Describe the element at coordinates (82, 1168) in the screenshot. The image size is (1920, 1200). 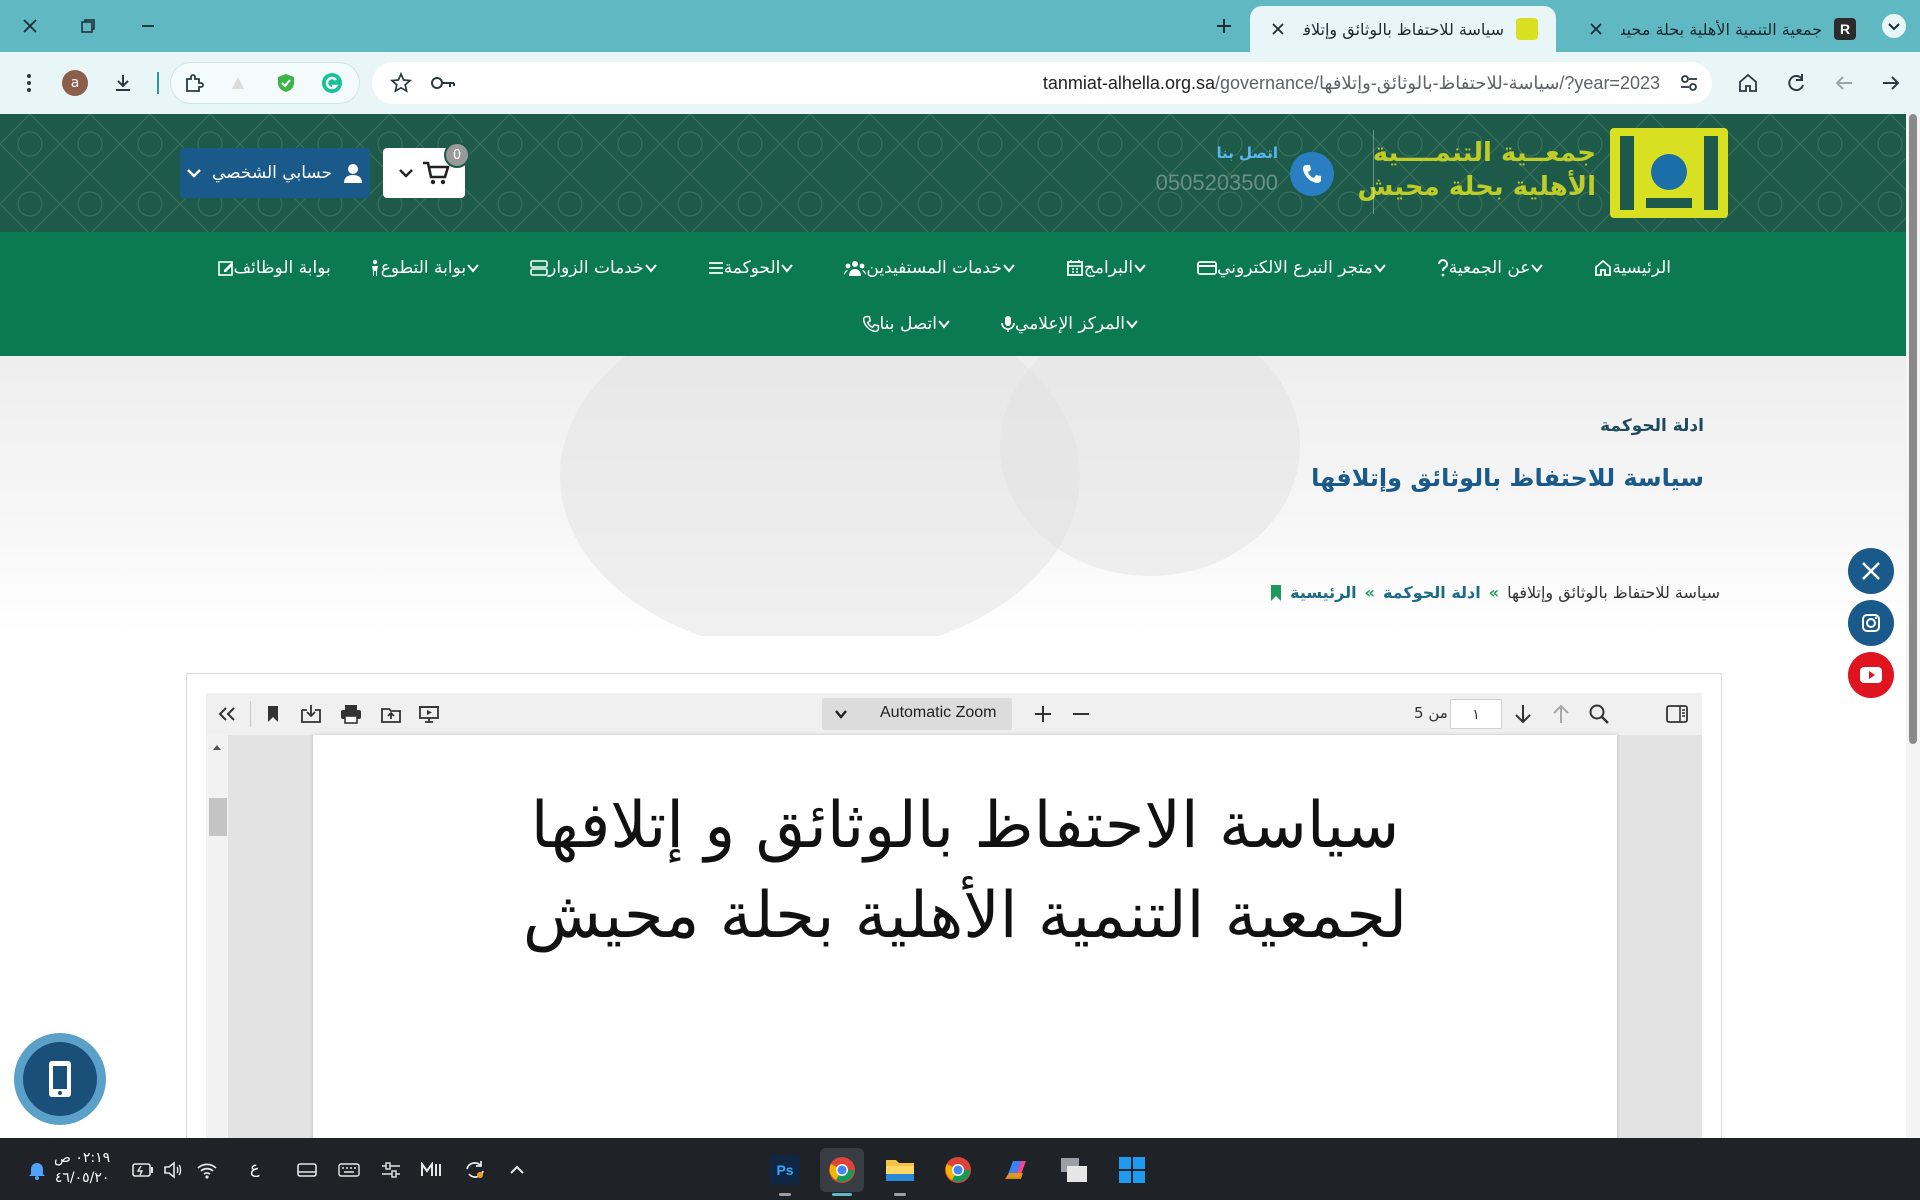
I see `clock: ٠٢:١٩ ص ٤٦/٠٥/٢٠` at that location.